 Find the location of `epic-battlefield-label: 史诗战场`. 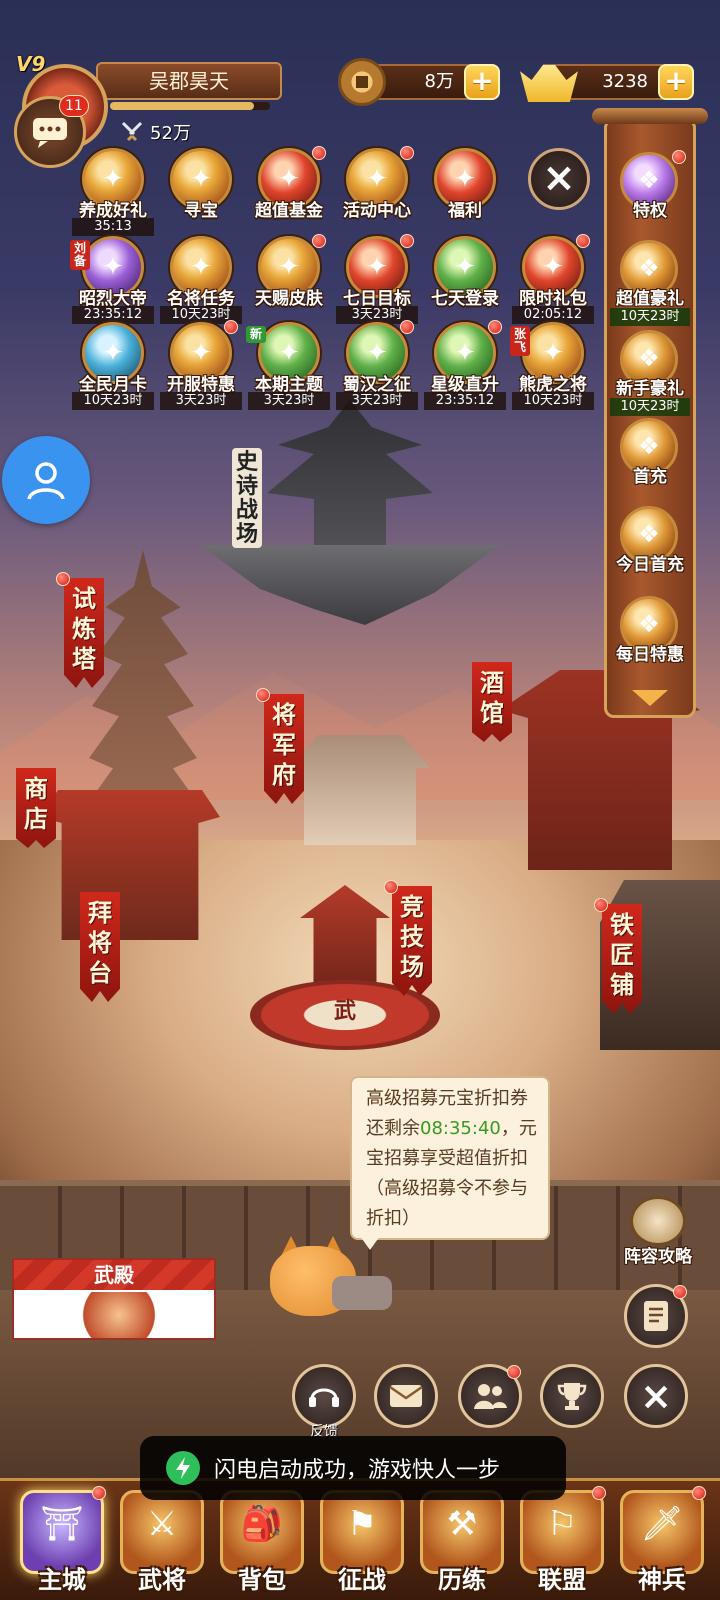

epic-battlefield-label: 史诗战场 is located at coordinates (247, 498).